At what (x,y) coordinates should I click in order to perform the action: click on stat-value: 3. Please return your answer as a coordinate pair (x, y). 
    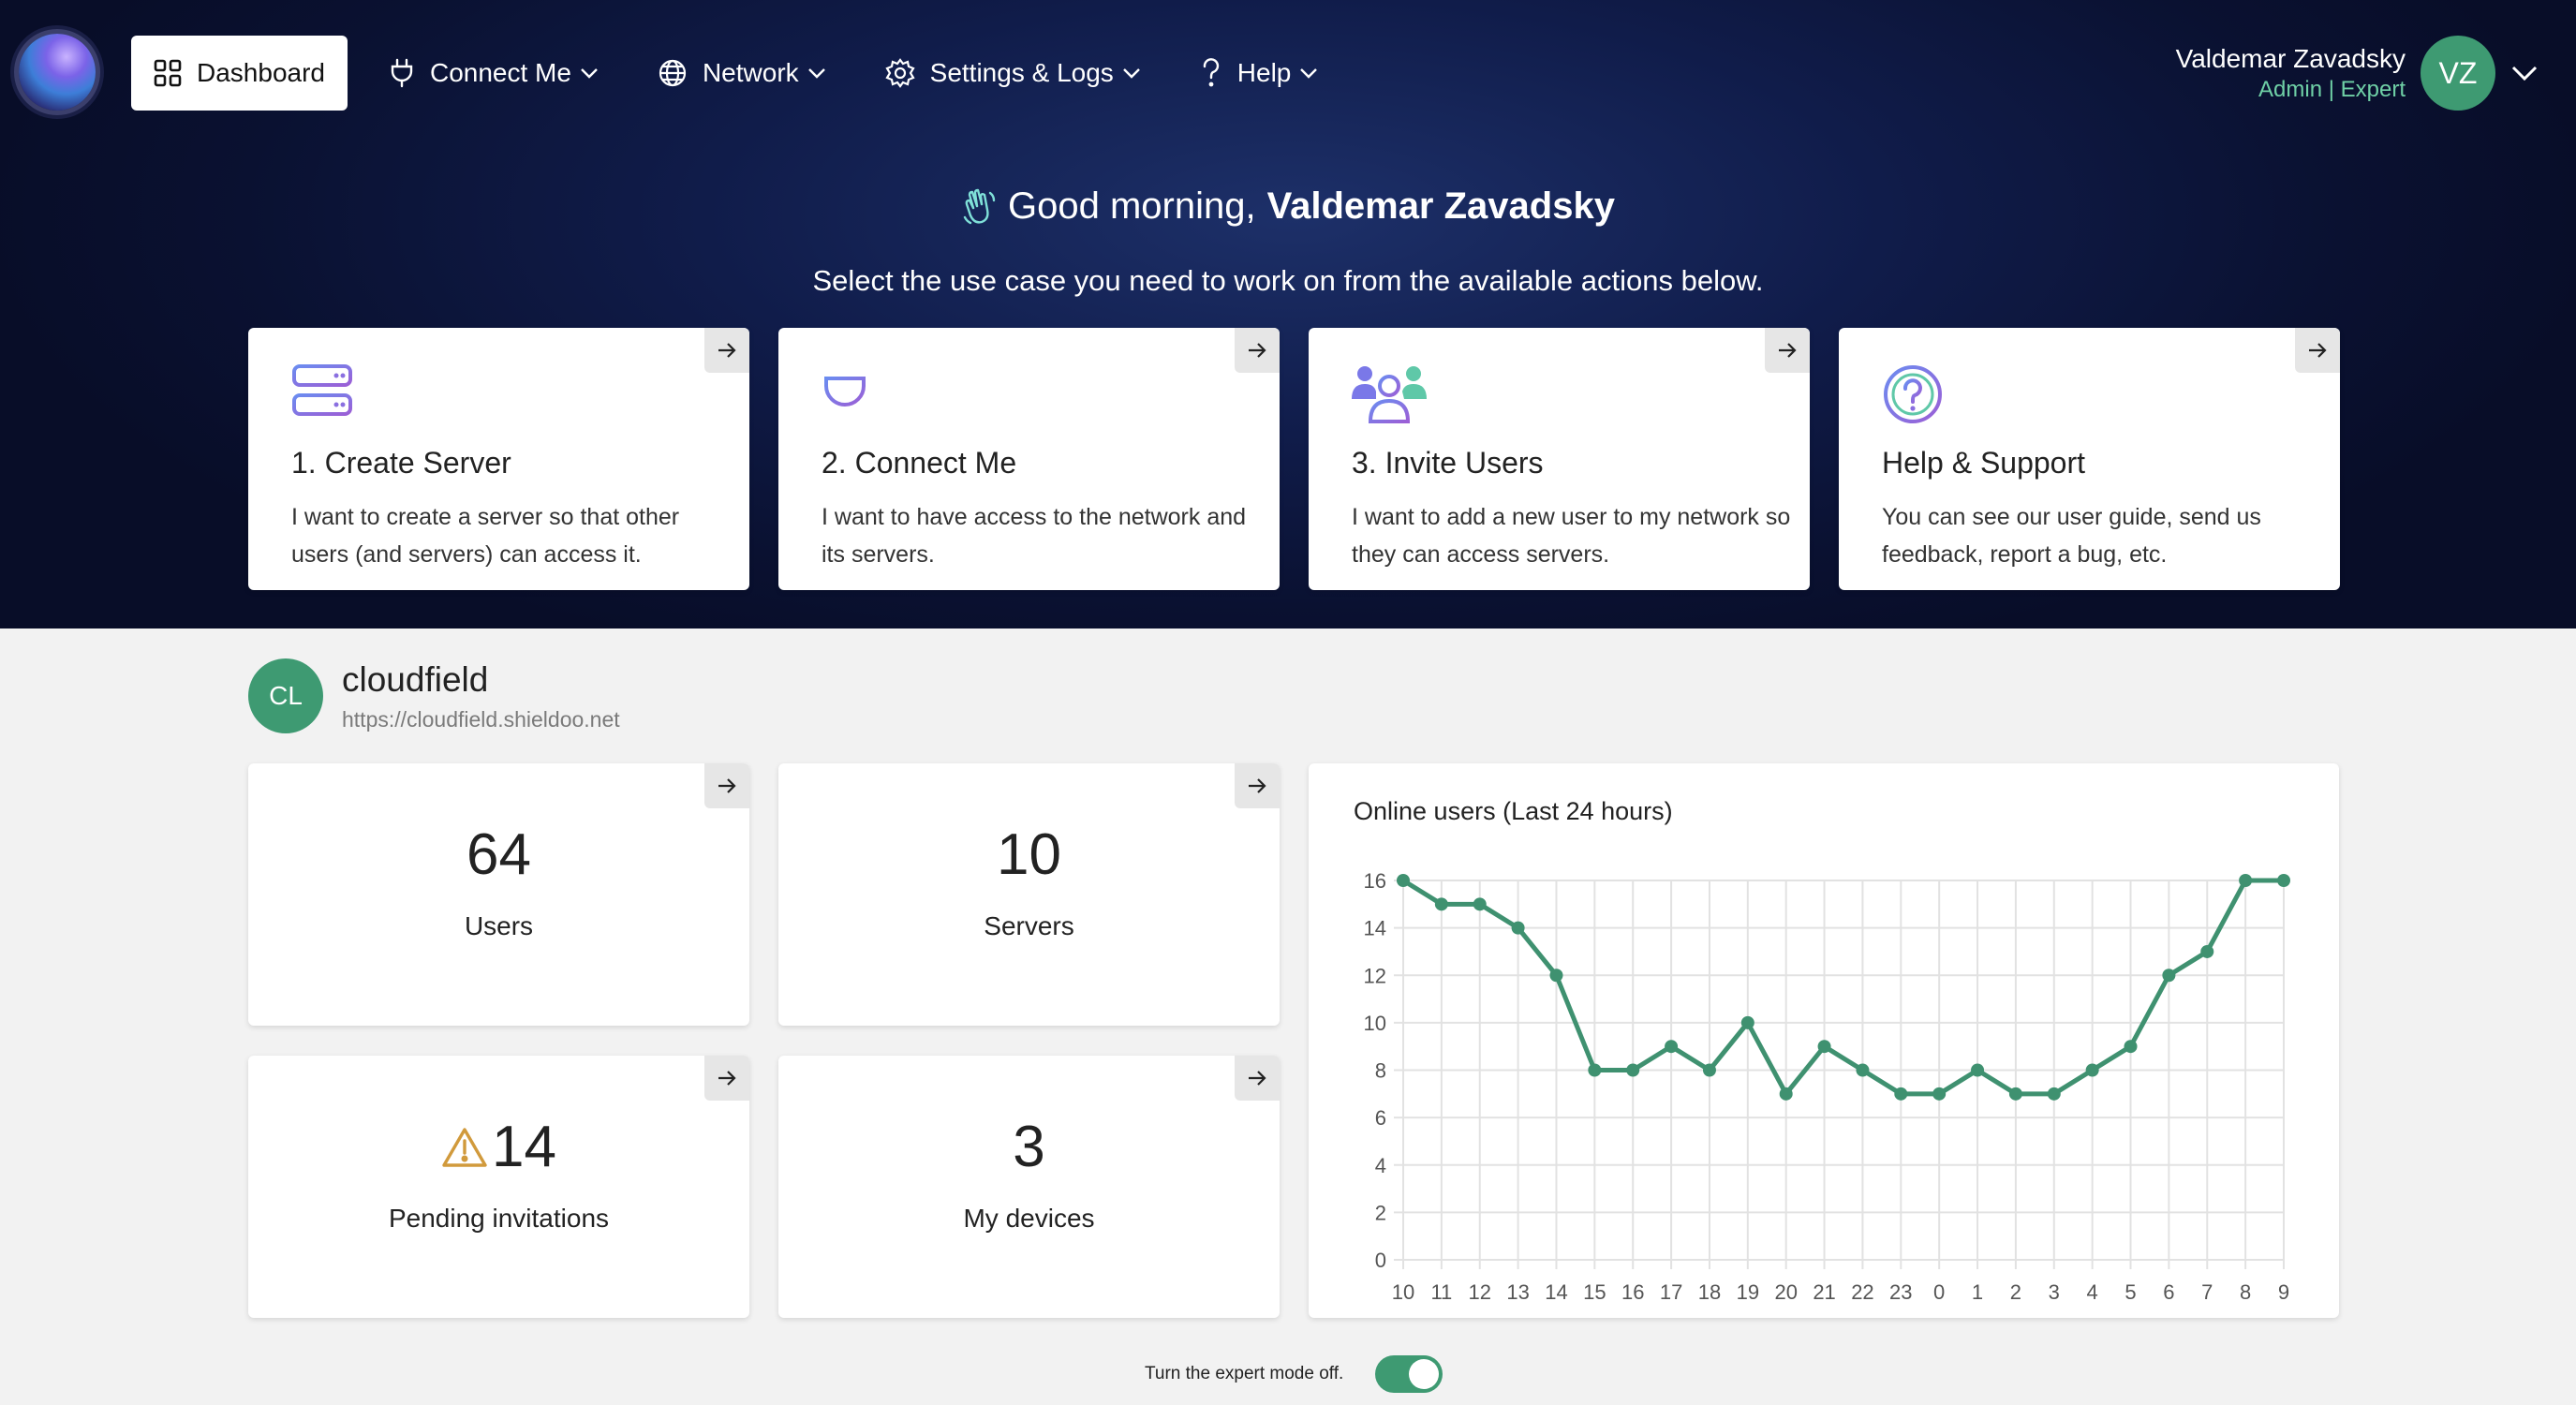
    Looking at the image, I should click on (1029, 1147).